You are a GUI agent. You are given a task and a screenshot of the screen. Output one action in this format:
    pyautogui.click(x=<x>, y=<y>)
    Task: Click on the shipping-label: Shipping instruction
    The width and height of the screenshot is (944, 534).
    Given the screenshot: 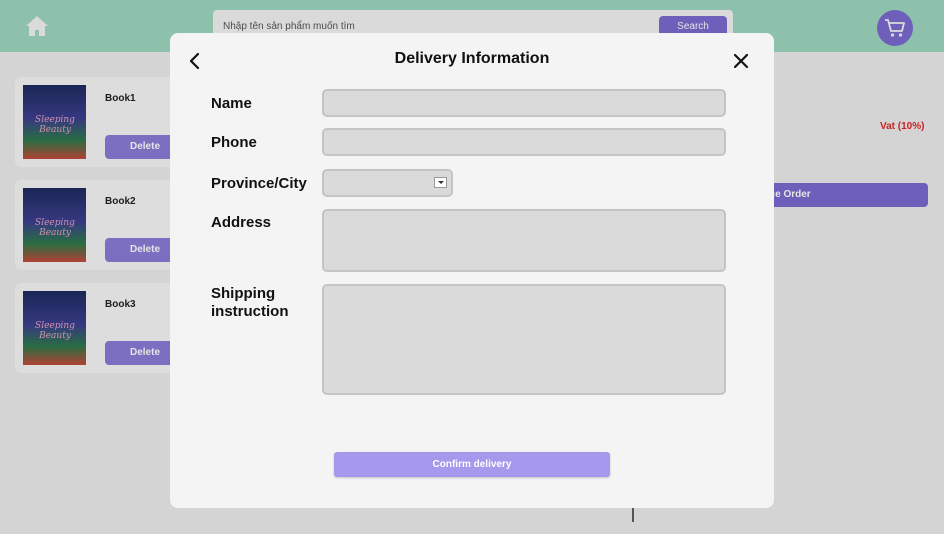 What is the action you would take?
    pyautogui.click(x=250, y=303)
    